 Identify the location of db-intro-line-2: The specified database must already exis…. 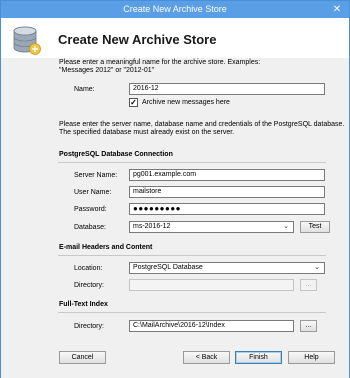
(147, 132).